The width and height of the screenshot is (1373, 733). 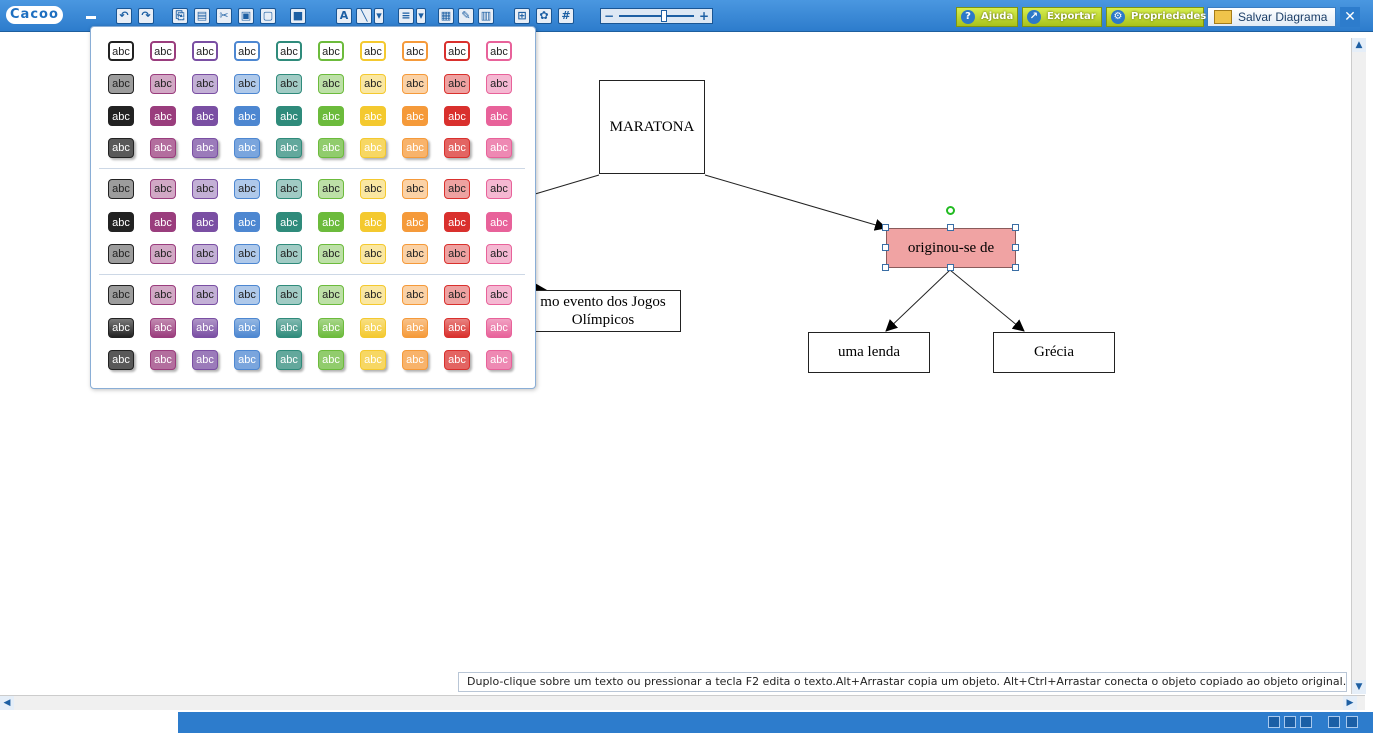 What do you see at coordinates (950, 227) in the screenshot?
I see `resize-handle-n` at bounding box center [950, 227].